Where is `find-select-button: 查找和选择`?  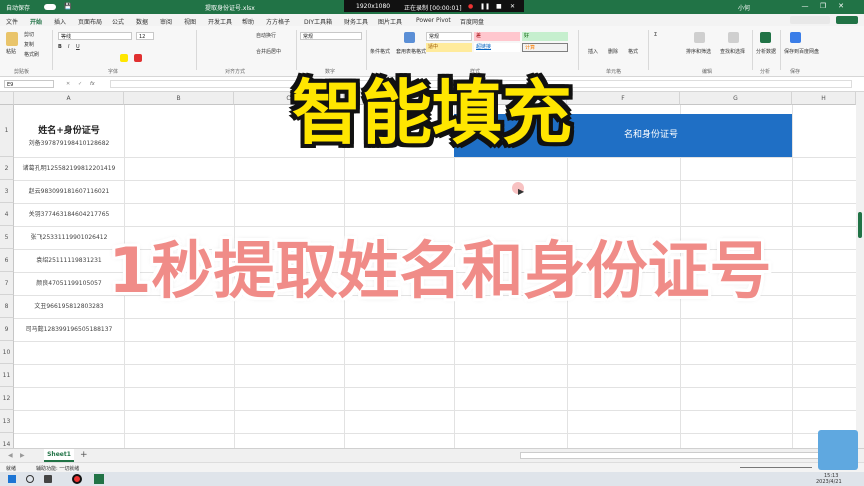
find-select-button: 查找和选择 is located at coordinates (732, 51).